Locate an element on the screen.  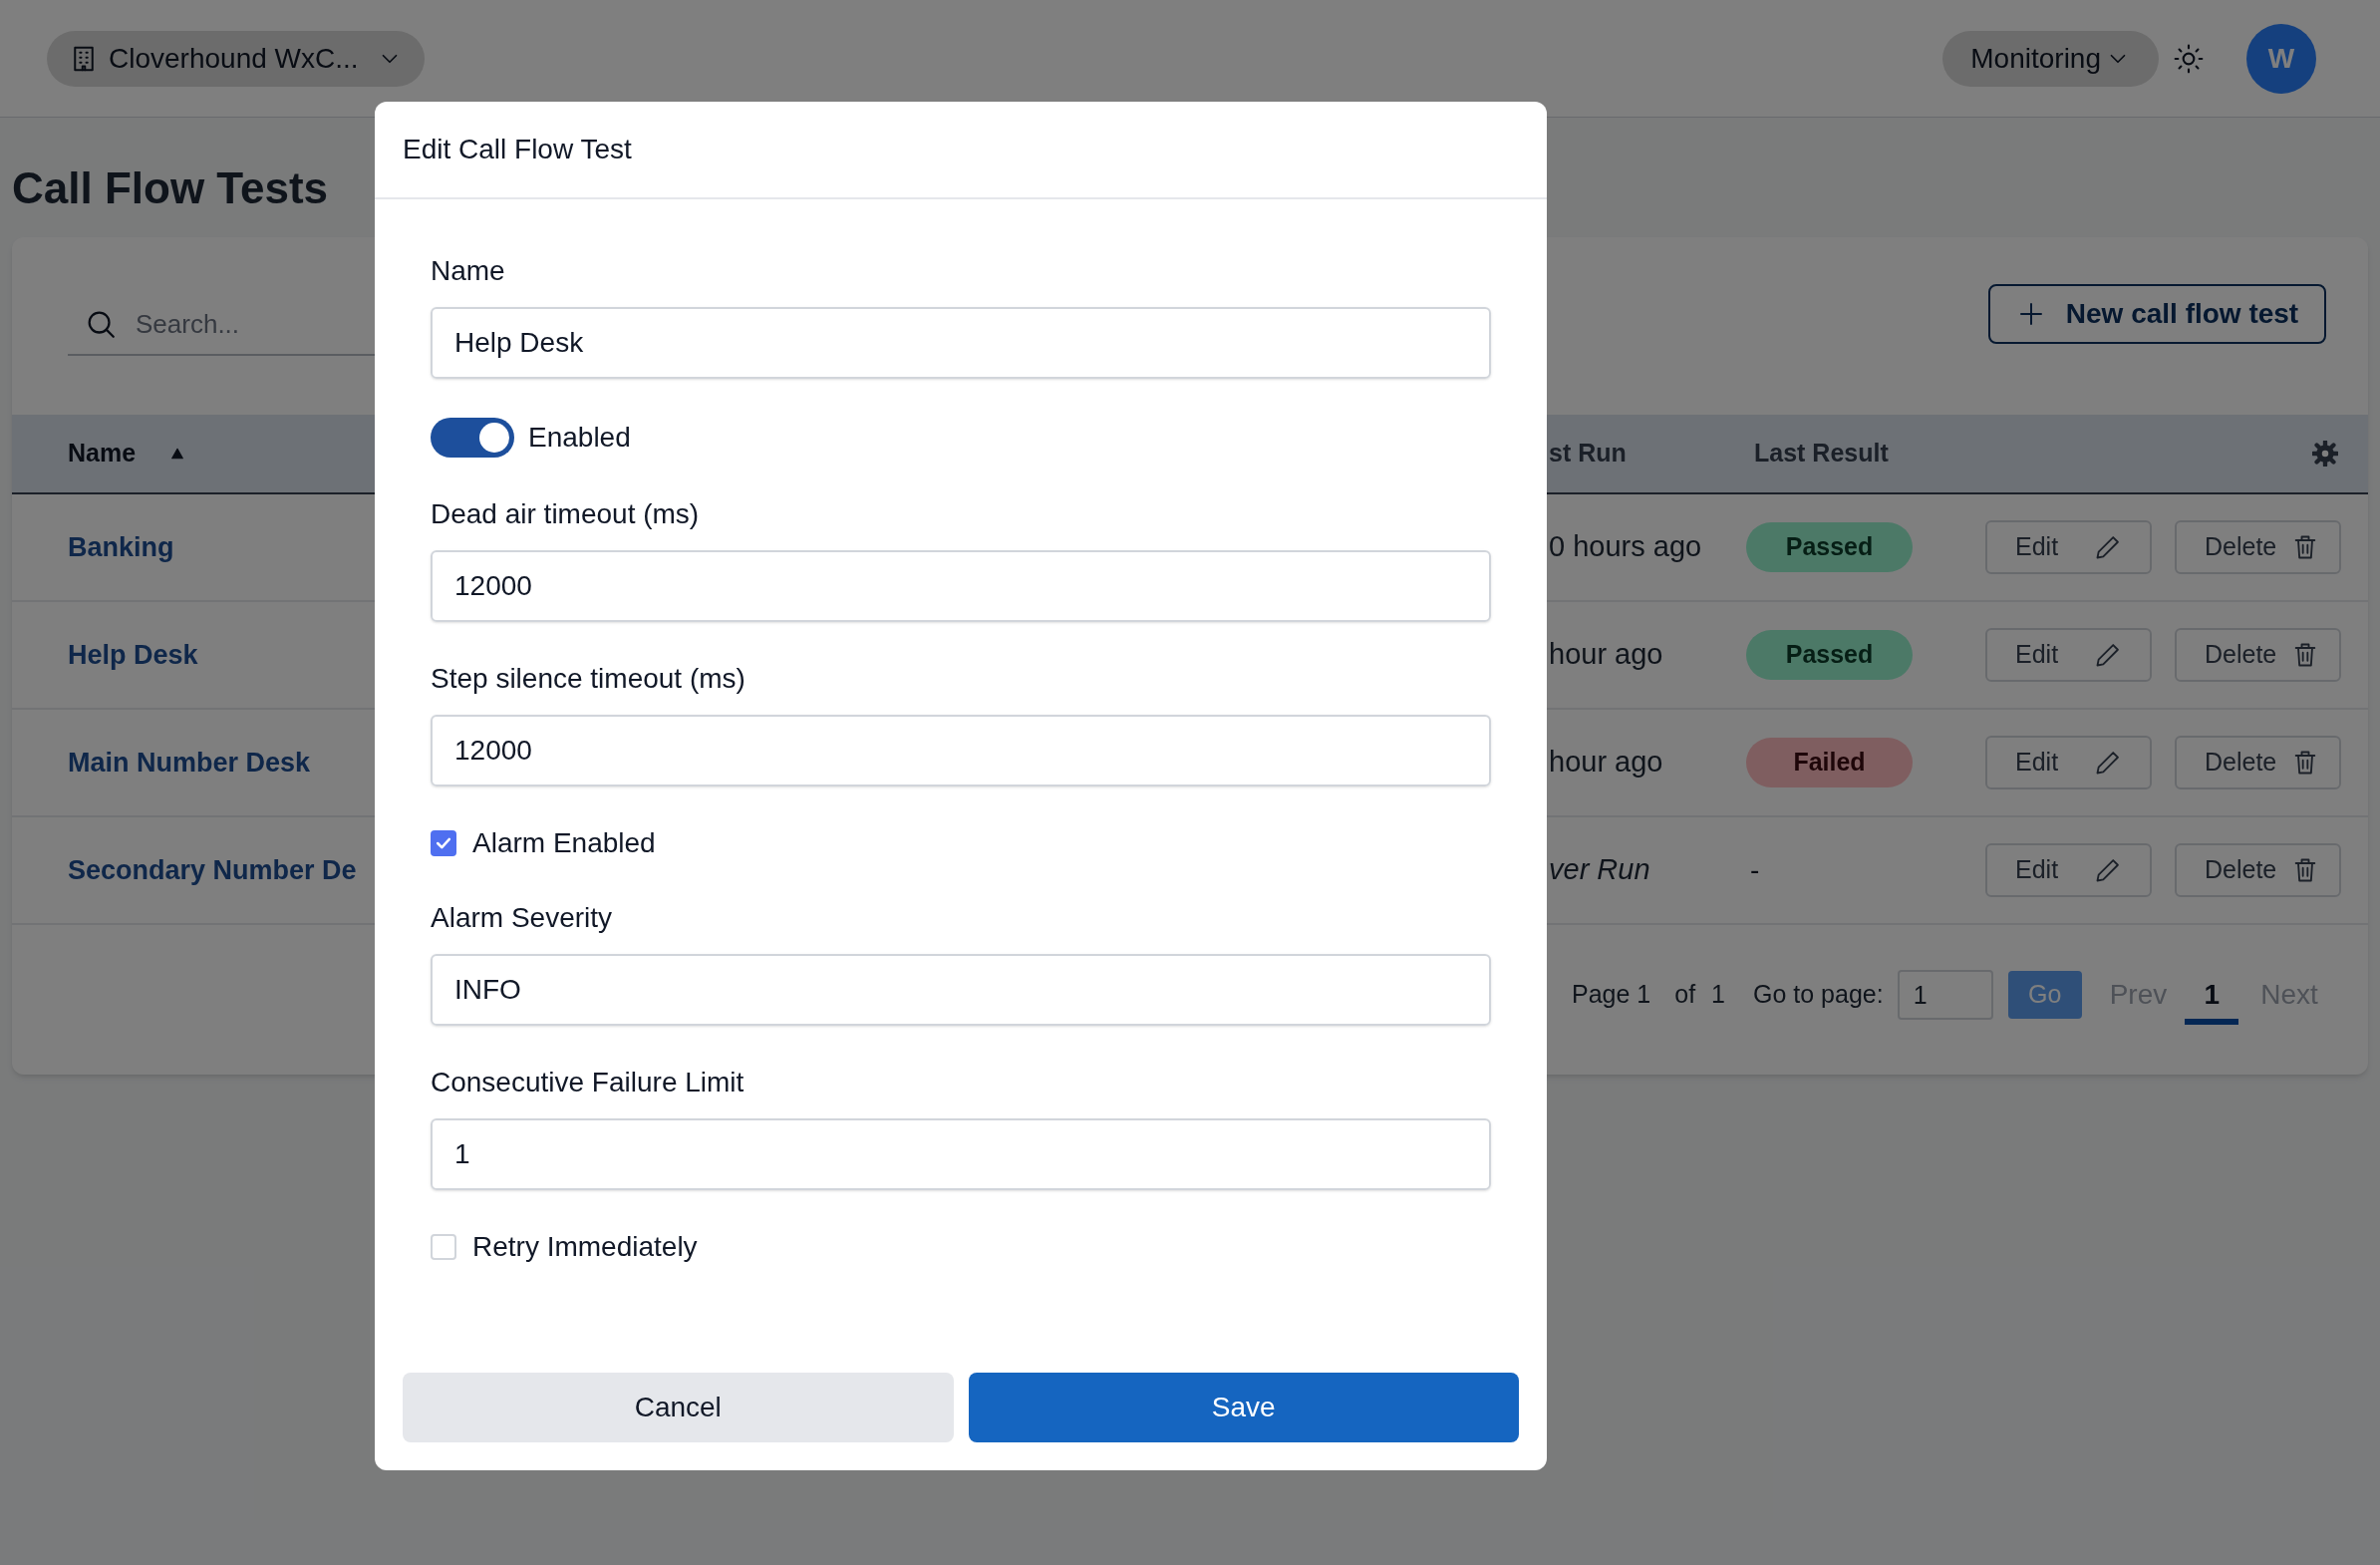
status-badge: Failed is located at coordinates (1829, 762).